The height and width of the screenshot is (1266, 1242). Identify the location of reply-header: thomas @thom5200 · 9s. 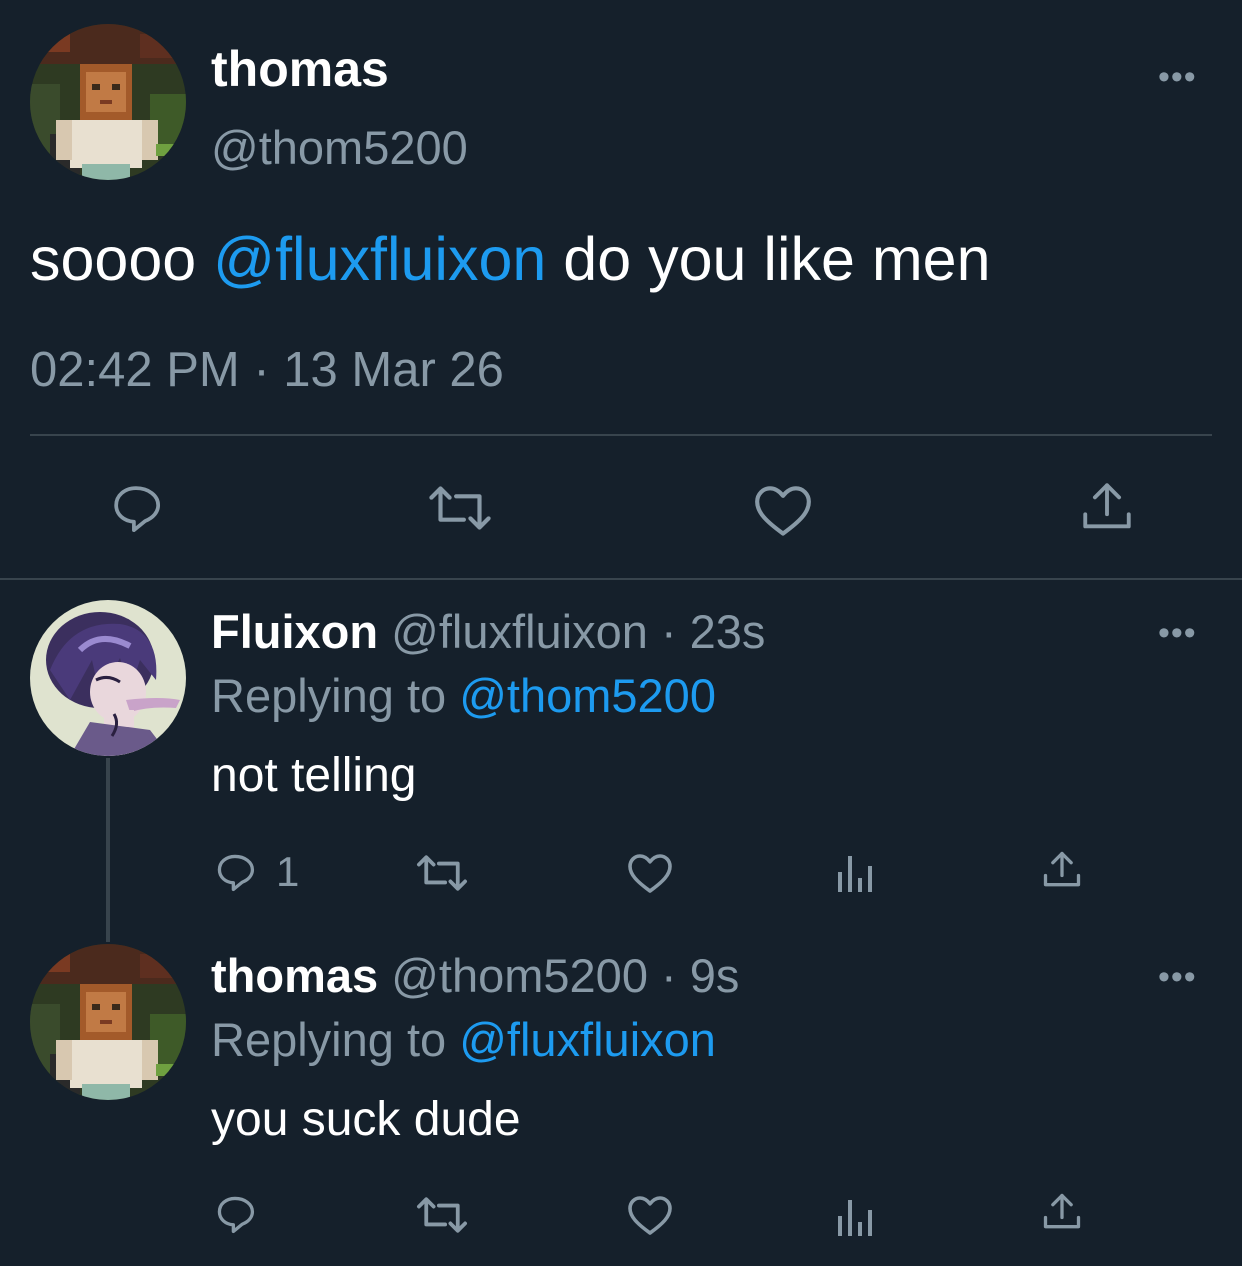
(475, 975).